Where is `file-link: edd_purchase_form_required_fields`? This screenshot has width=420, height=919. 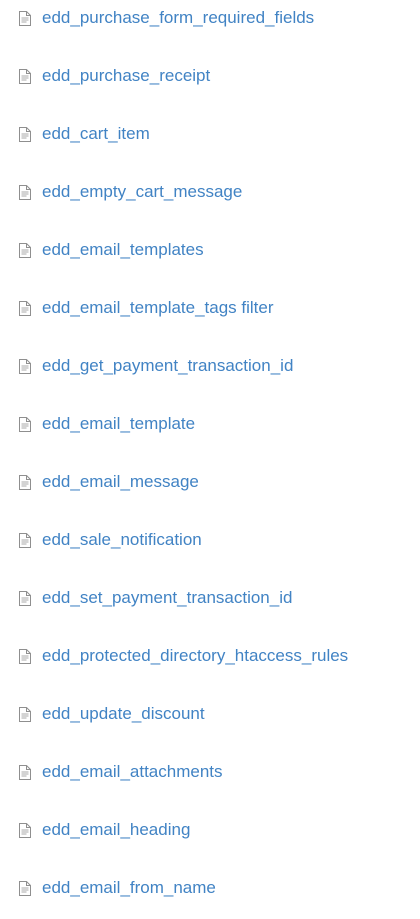
file-link: edd_purchase_form_required_fields is located at coordinates (178, 18).